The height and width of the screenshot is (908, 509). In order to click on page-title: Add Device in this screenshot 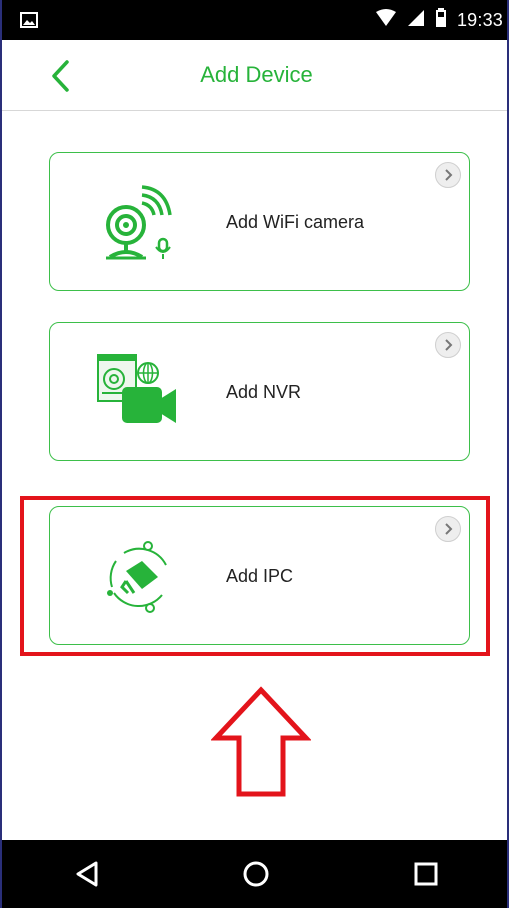, I will do `click(256, 74)`.